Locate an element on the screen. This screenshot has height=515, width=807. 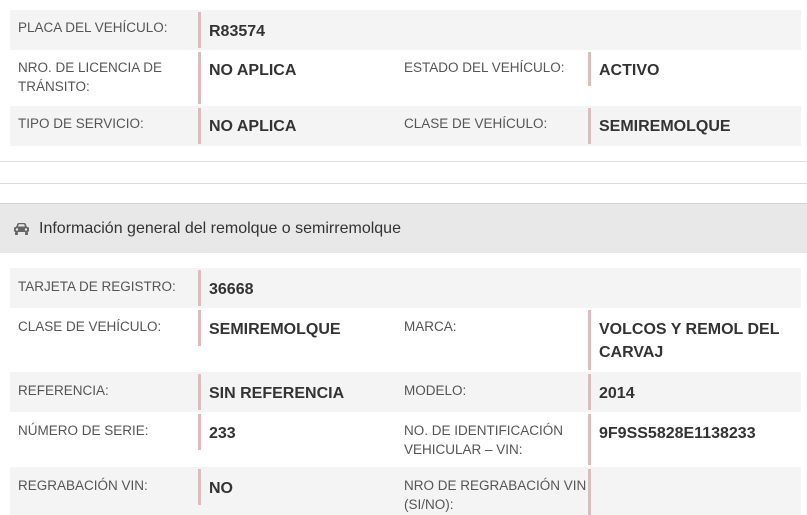
field-label: MARCA: is located at coordinates (430, 326).